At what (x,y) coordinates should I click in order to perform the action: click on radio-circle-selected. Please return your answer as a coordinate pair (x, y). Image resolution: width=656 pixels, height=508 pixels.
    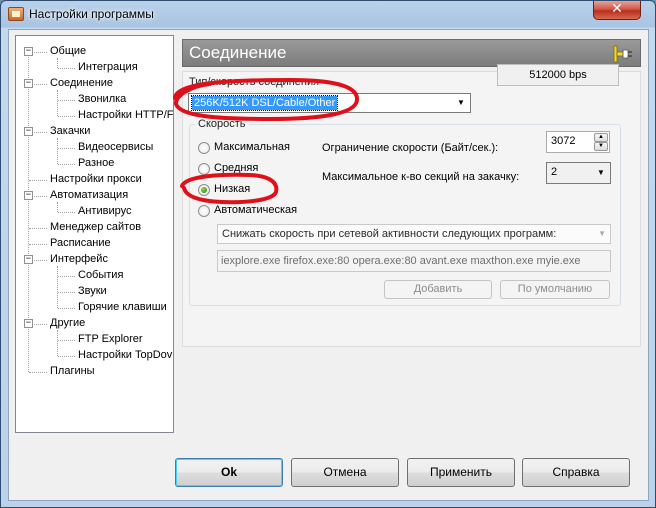
    Looking at the image, I should click on (204, 190).